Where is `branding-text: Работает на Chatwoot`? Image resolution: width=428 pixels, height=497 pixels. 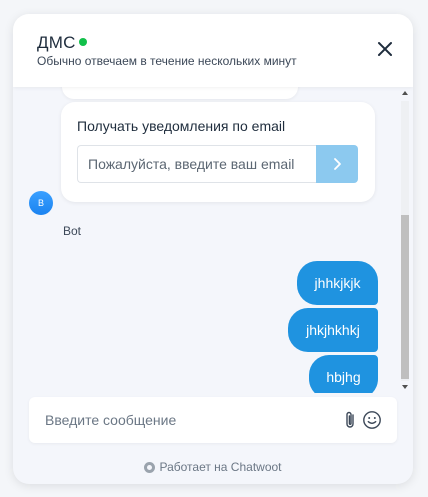 branding-text: Работает на Chatwoot is located at coordinates (220, 467).